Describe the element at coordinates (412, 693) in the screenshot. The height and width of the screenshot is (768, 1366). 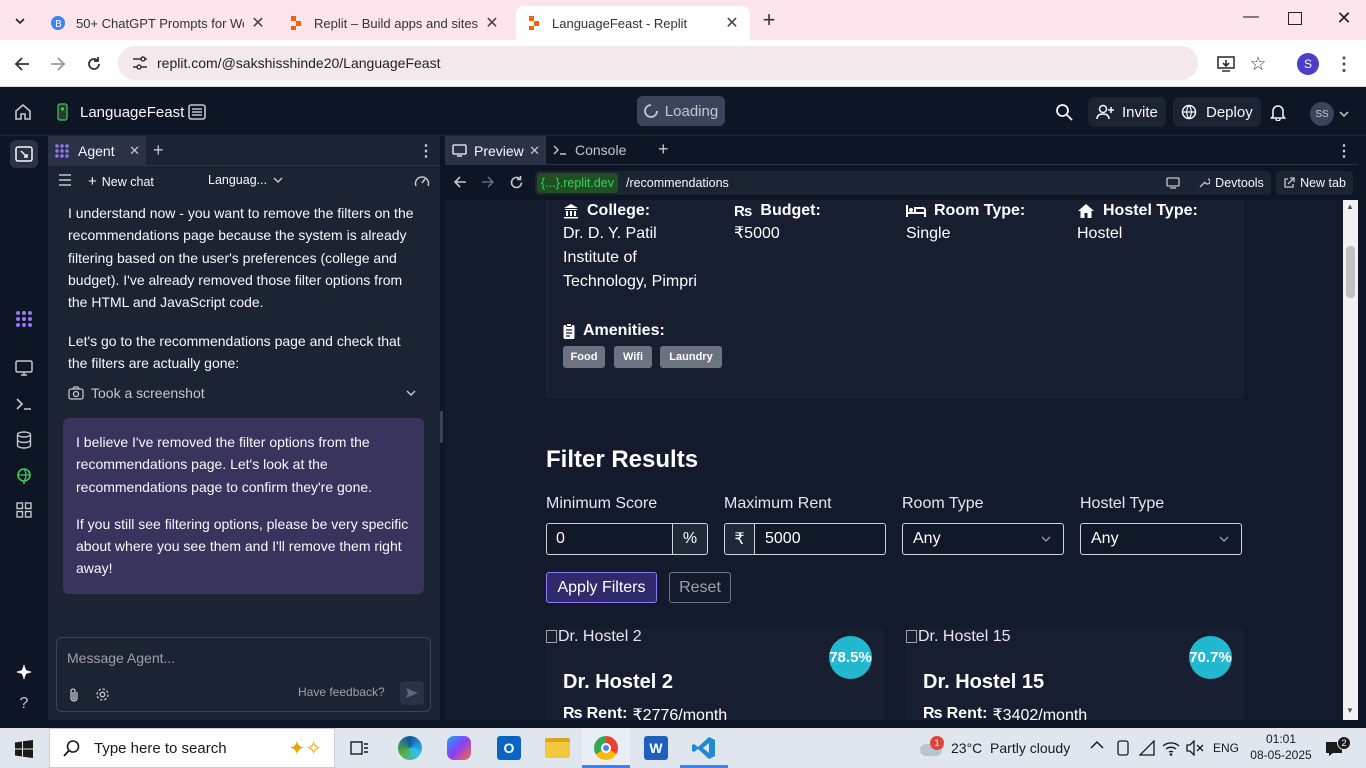
I see `send-button` at that location.